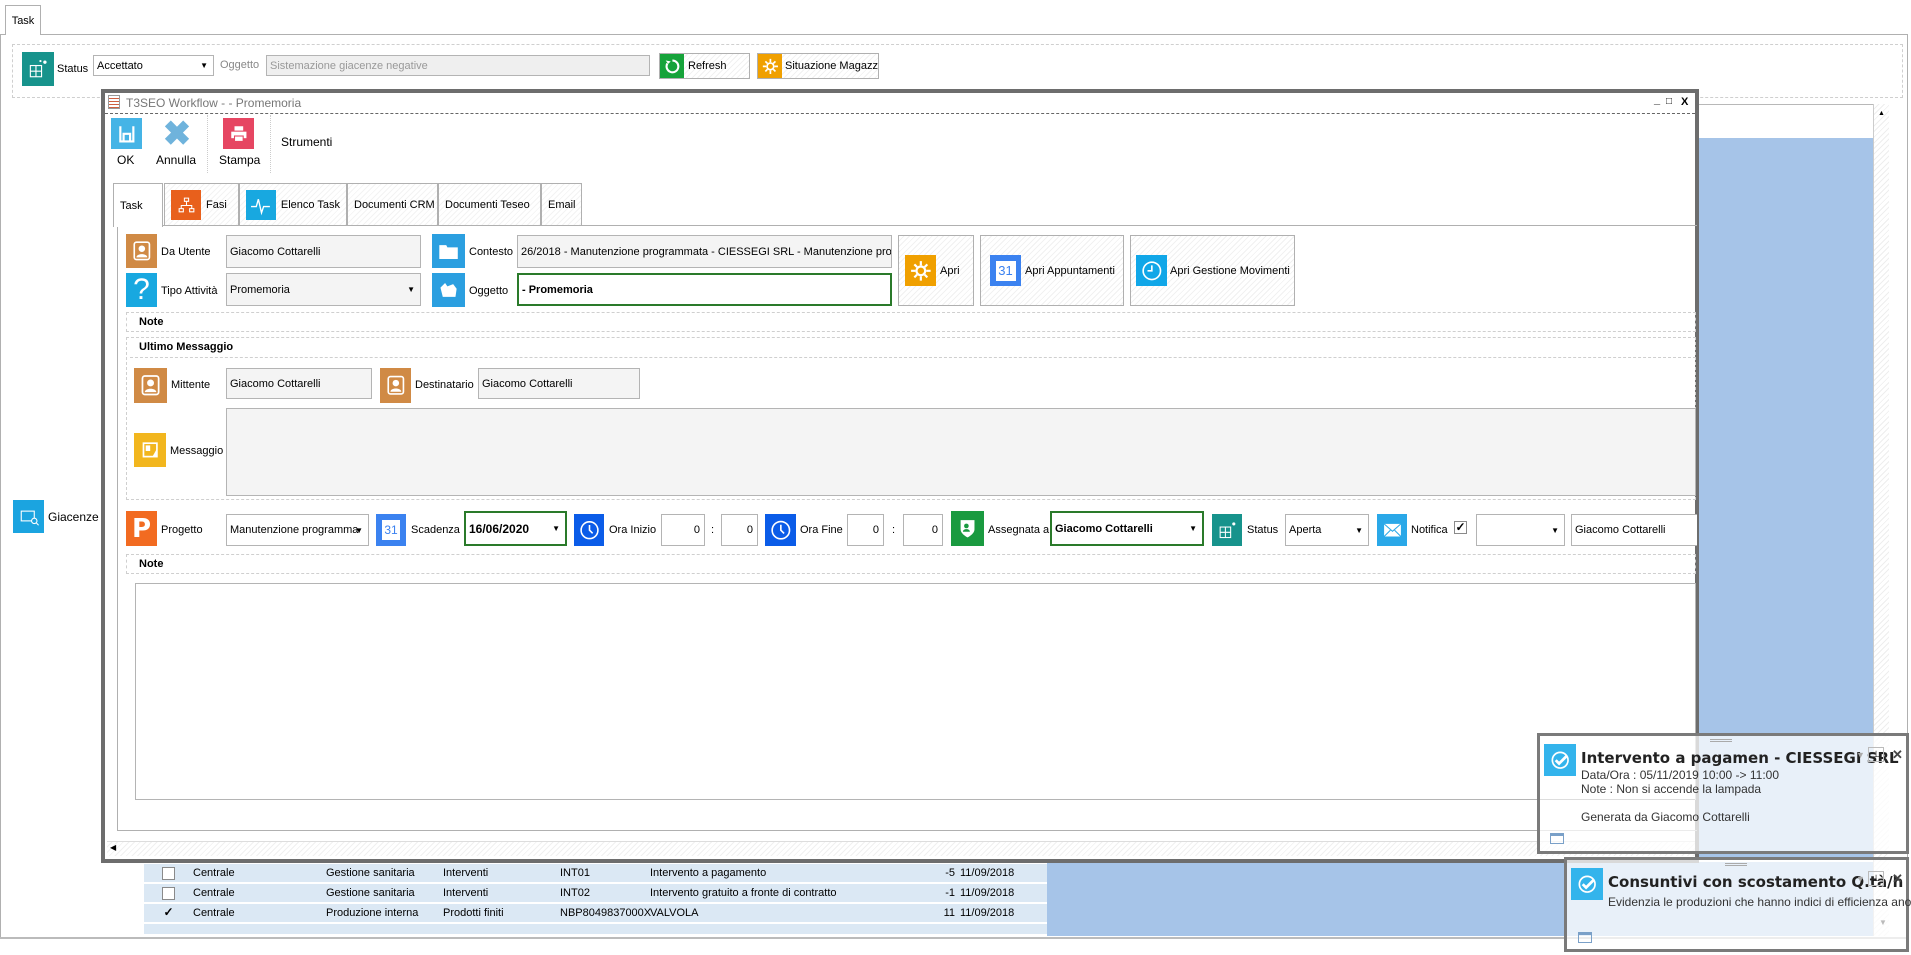  I want to click on project-p-icon: P, so click(141, 528).